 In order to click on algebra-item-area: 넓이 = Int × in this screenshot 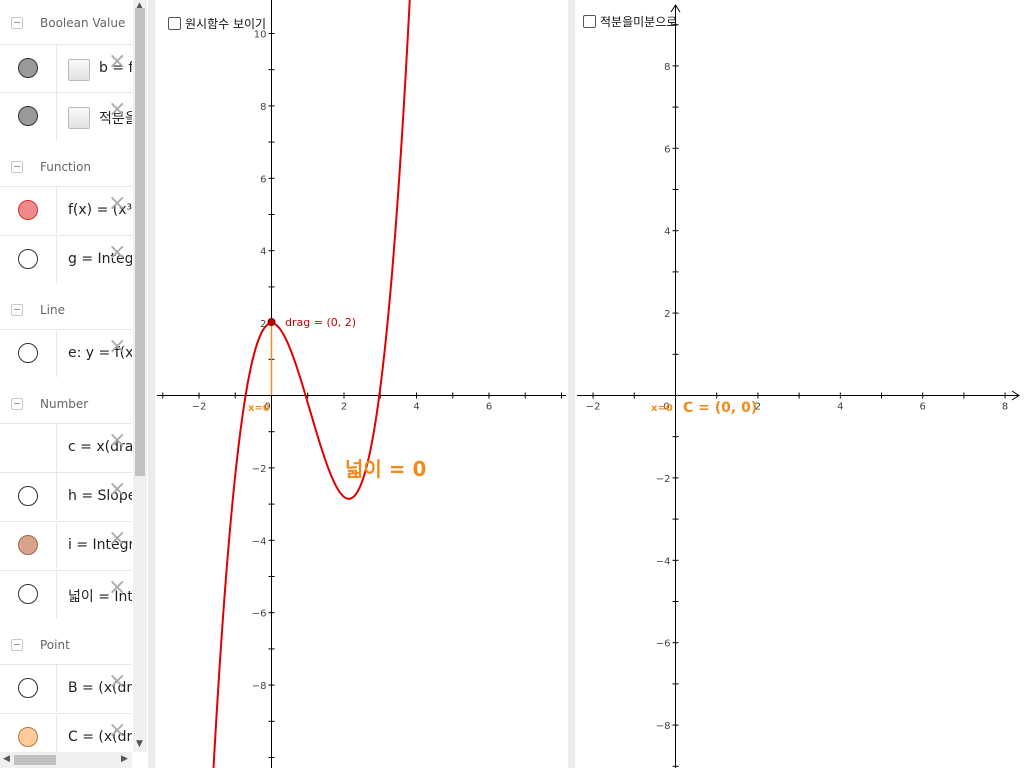, I will do `click(66, 594)`.